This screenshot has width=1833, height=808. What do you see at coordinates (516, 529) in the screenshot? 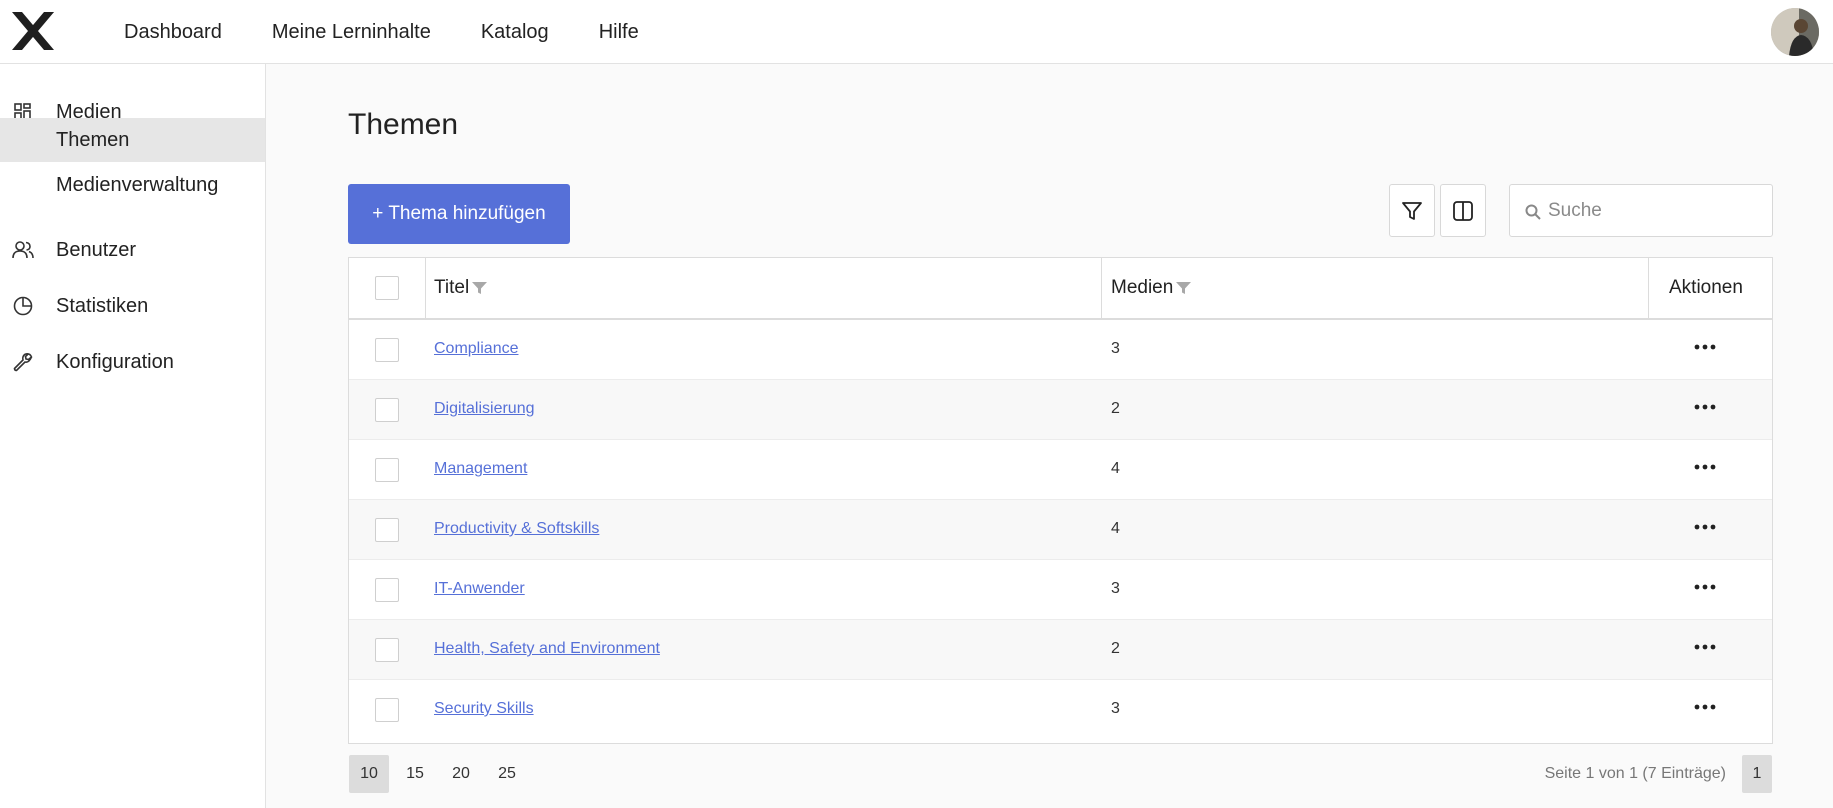
I see `topic-link: Productivity & Softskills` at bounding box center [516, 529].